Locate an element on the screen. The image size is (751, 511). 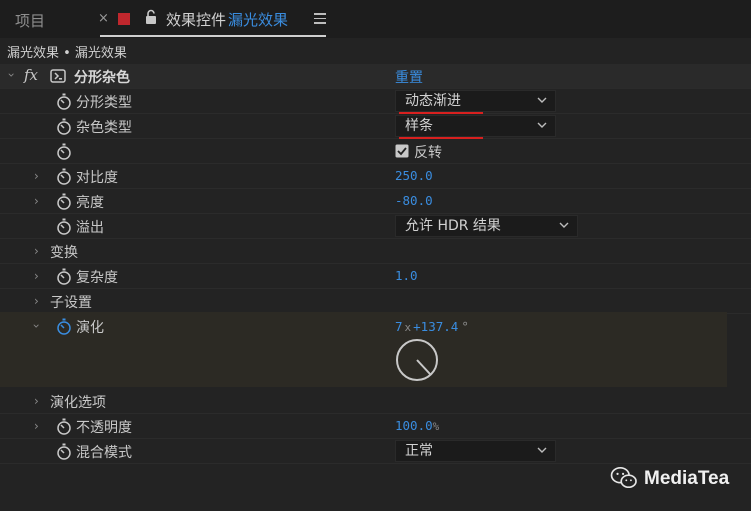
param-label: 分形类型 is located at coordinates (104, 103).